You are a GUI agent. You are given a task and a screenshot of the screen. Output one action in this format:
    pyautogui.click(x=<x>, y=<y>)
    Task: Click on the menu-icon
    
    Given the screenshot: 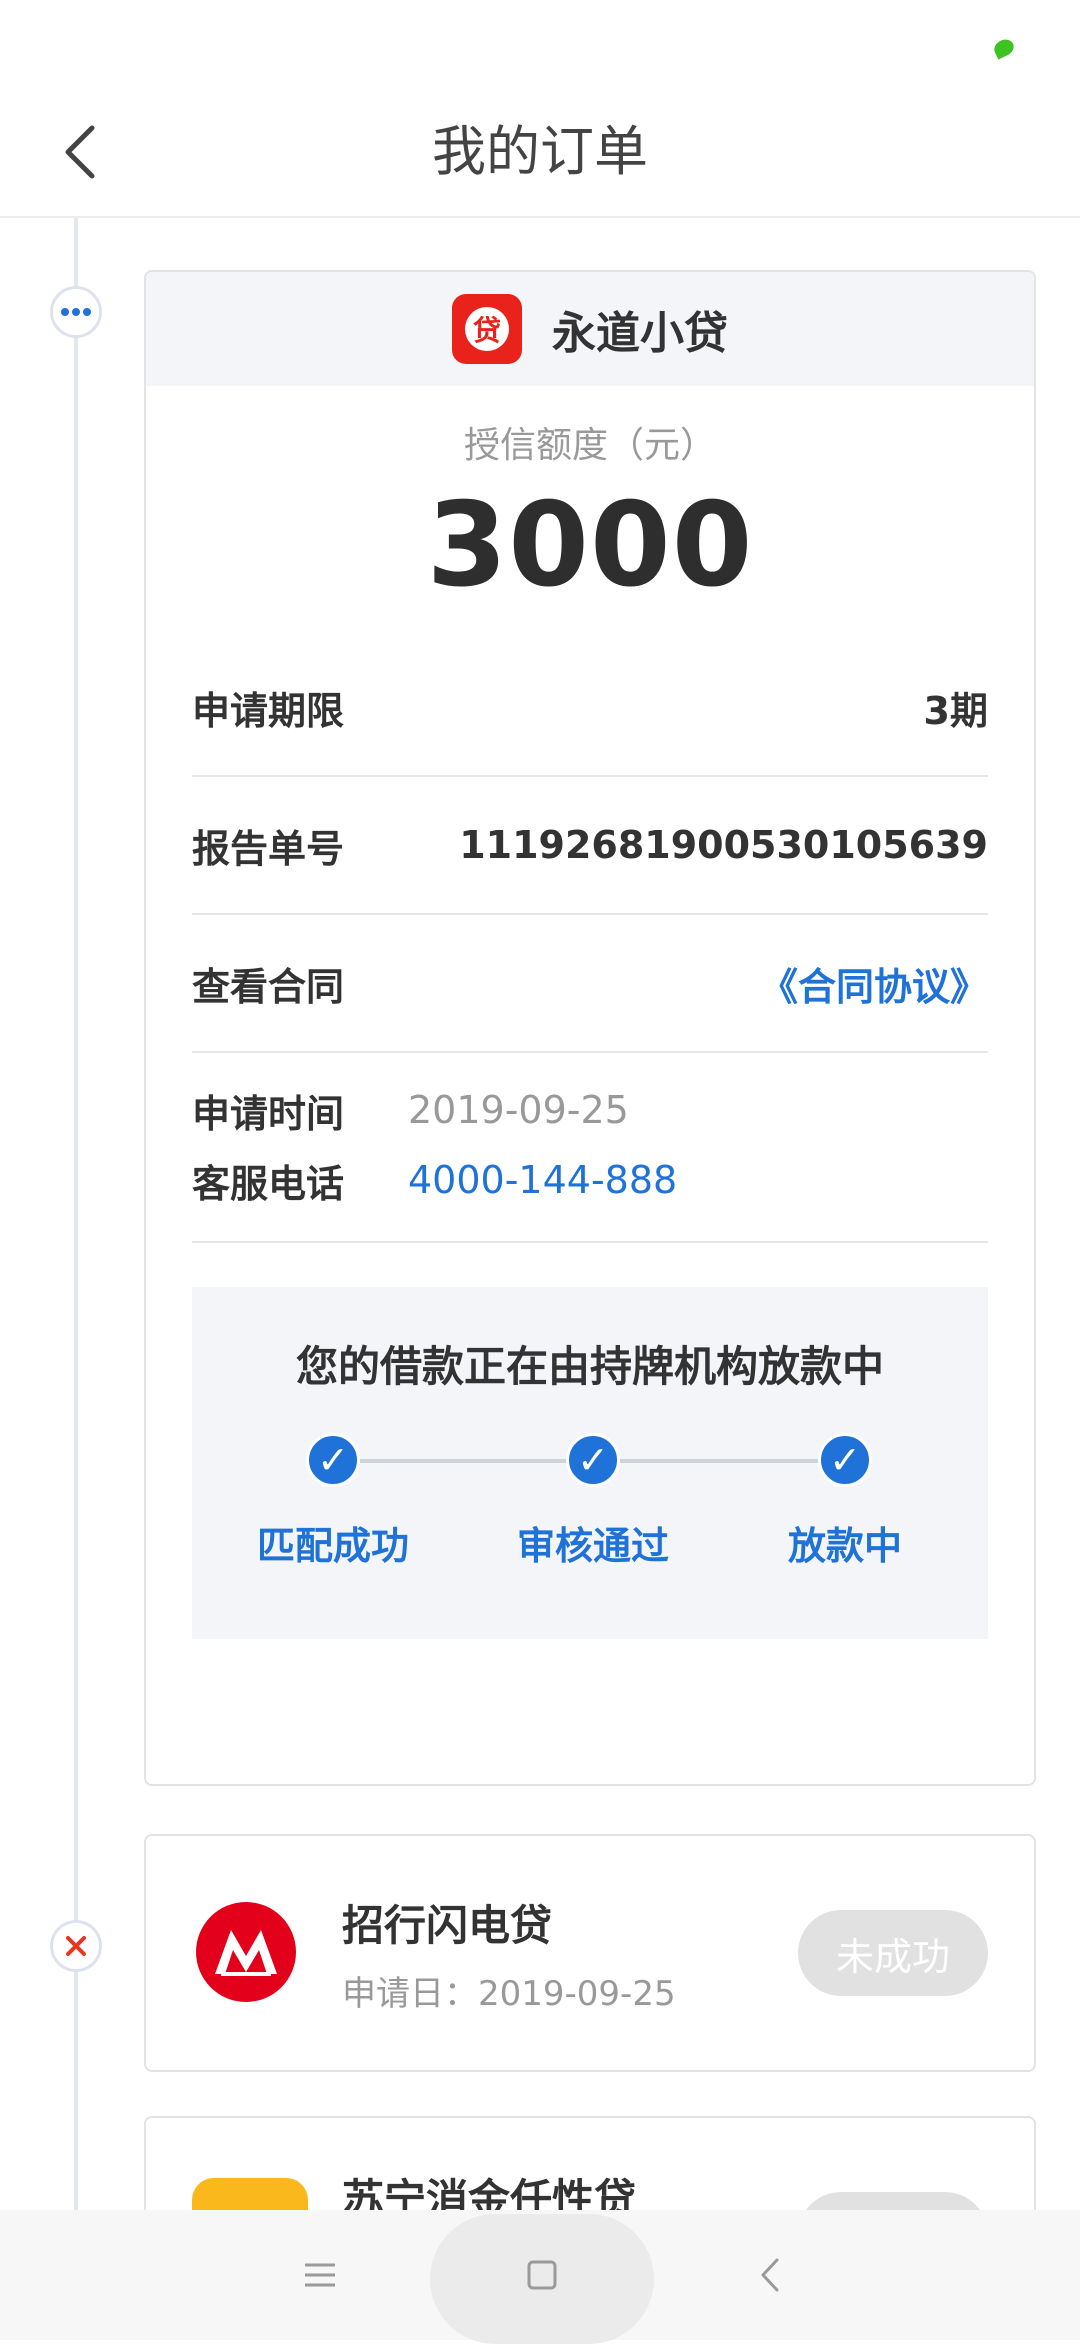 What is the action you would take?
    pyautogui.click(x=320, y=2275)
    